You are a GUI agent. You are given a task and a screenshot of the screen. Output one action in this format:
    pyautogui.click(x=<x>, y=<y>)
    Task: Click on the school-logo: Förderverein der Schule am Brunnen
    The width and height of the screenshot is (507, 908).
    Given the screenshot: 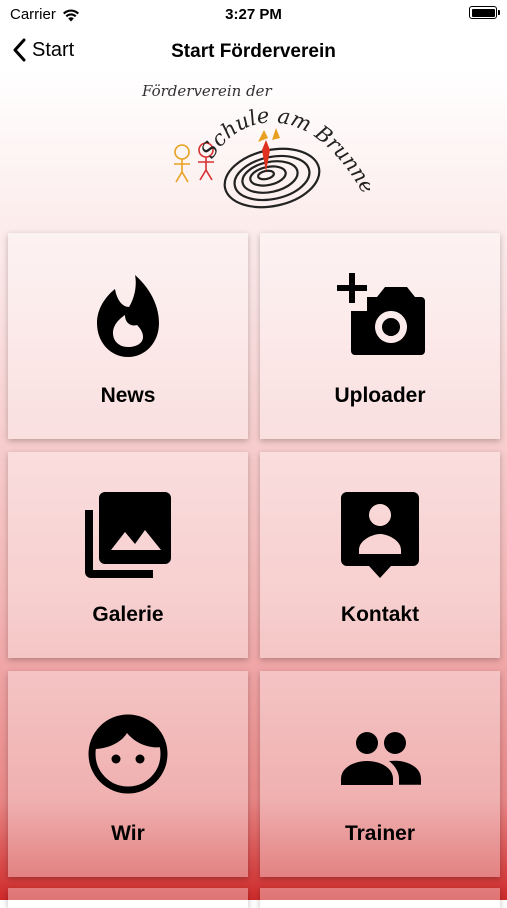 What is the action you would take?
    pyautogui.click(x=255, y=147)
    